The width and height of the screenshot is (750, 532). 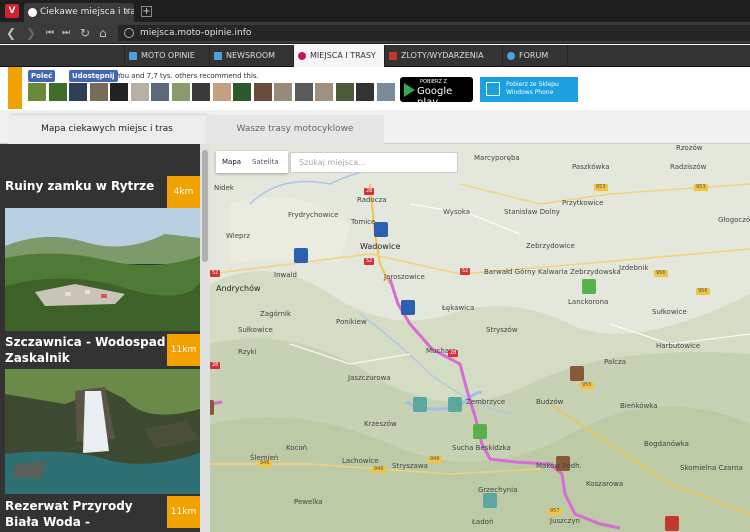 I want to click on list-item: Szczawnica - Wodospad Zaskalnik 11km, so click(x=102, y=350).